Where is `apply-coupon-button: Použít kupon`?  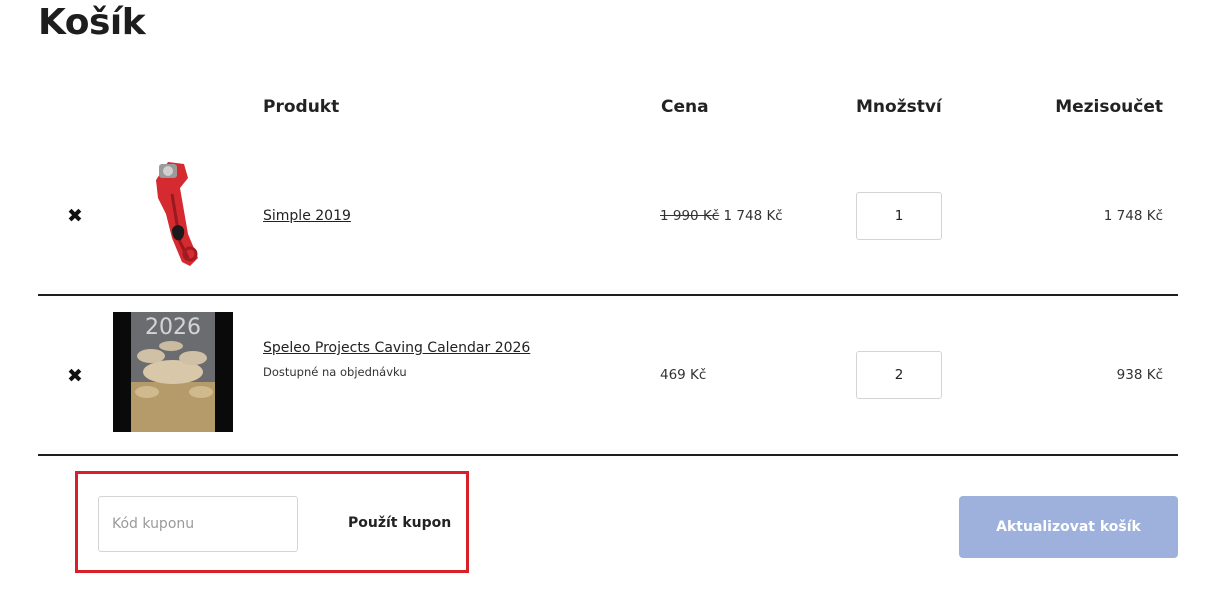 apply-coupon-button: Použít kupon is located at coordinates (399, 523).